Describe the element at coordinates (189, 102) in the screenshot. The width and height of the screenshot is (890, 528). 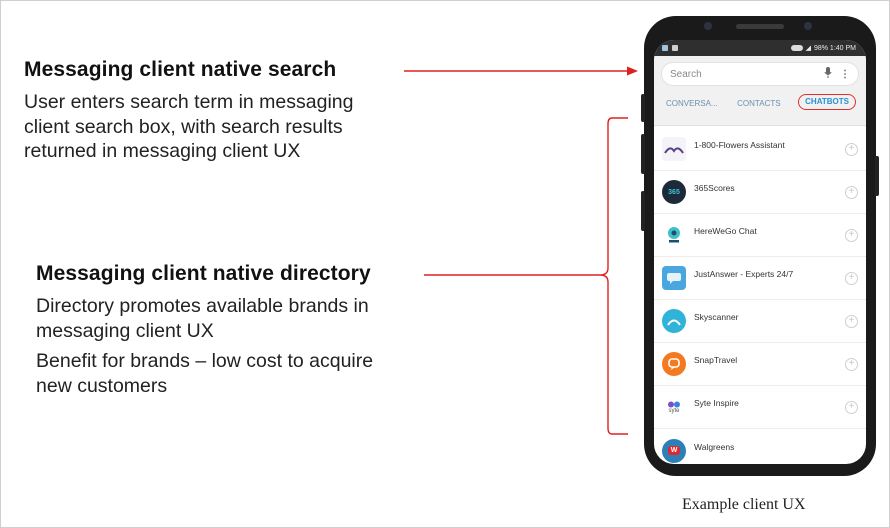
I see `search-annotation-line: User enters search term in messaging` at that location.